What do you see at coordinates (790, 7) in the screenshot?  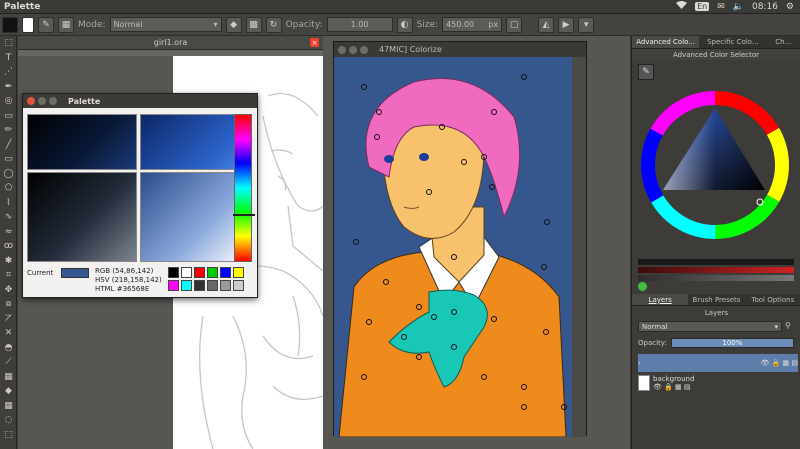 I see `settings-icon: ⚙` at bounding box center [790, 7].